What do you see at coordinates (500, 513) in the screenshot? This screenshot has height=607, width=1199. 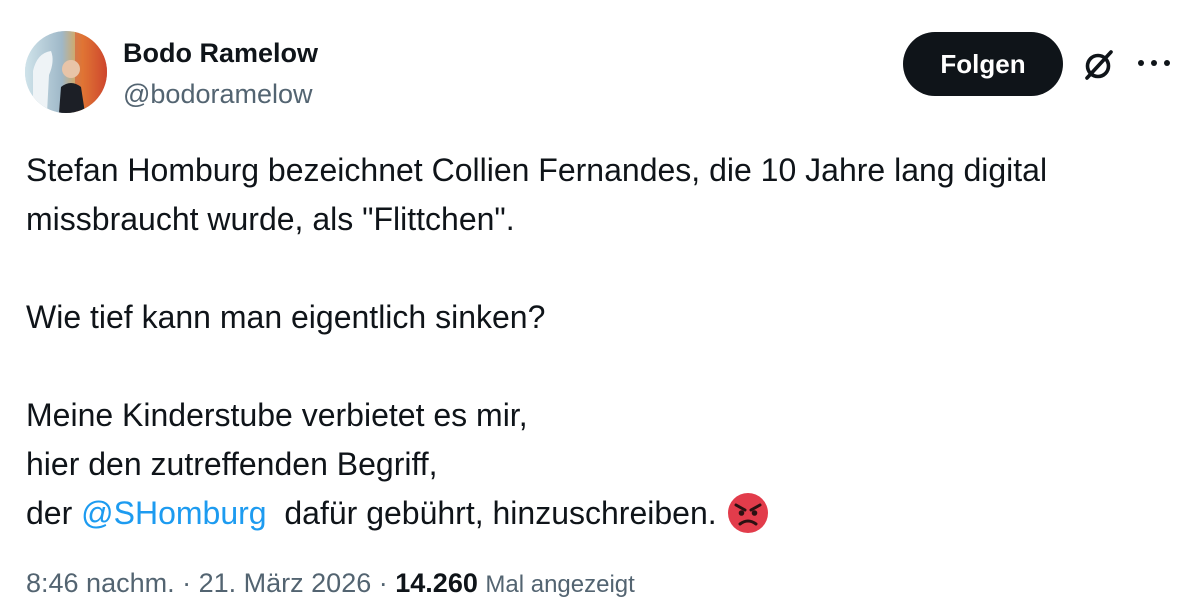 I see `tweet-text-segment: dafür gebührt, hinzuschreiben.` at bounding box center [500, 513].